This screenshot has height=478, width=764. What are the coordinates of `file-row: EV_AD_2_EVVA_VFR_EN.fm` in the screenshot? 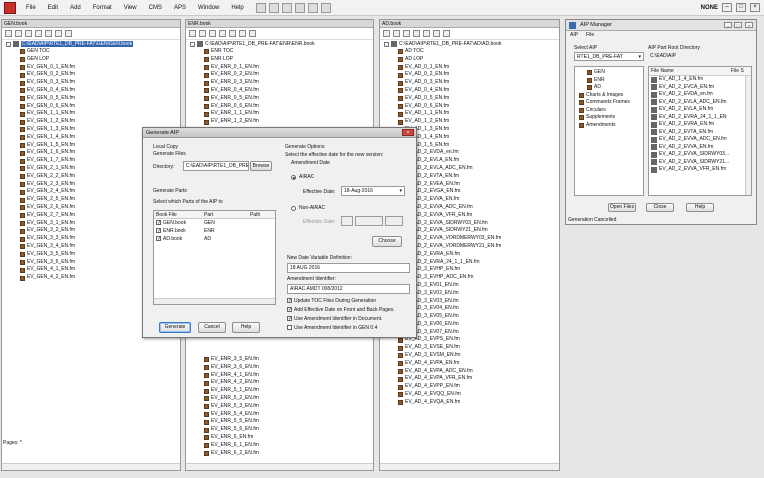 It's located at (700, 170).